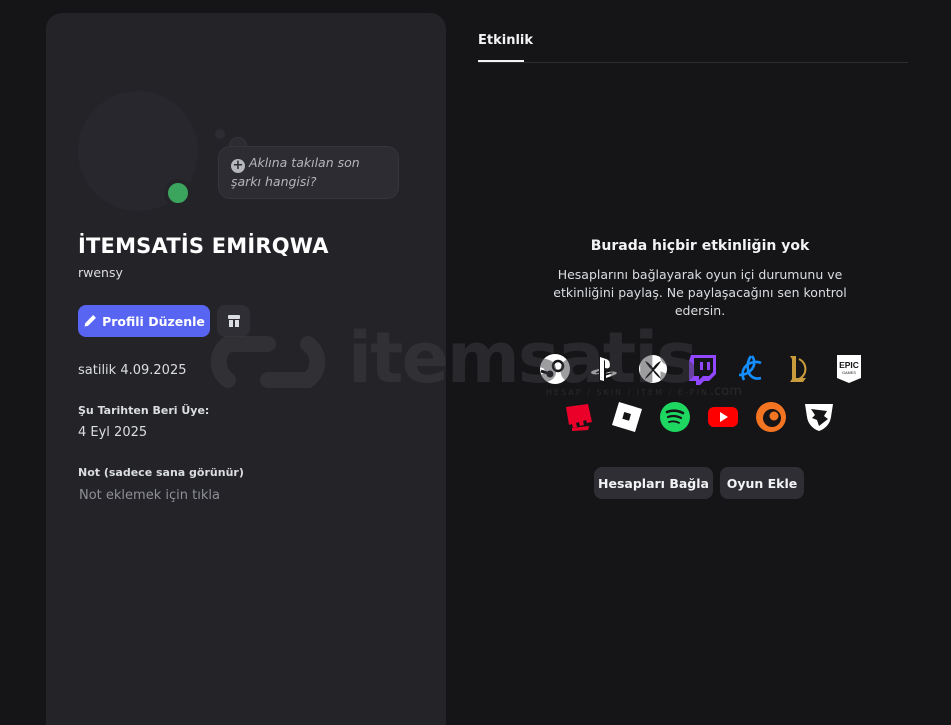 This screenshot has width=951, height=725. What do you see at coordinates (90, 321) in the screenshot?
I see `pencil-icon` at bounding box center [90, 321].